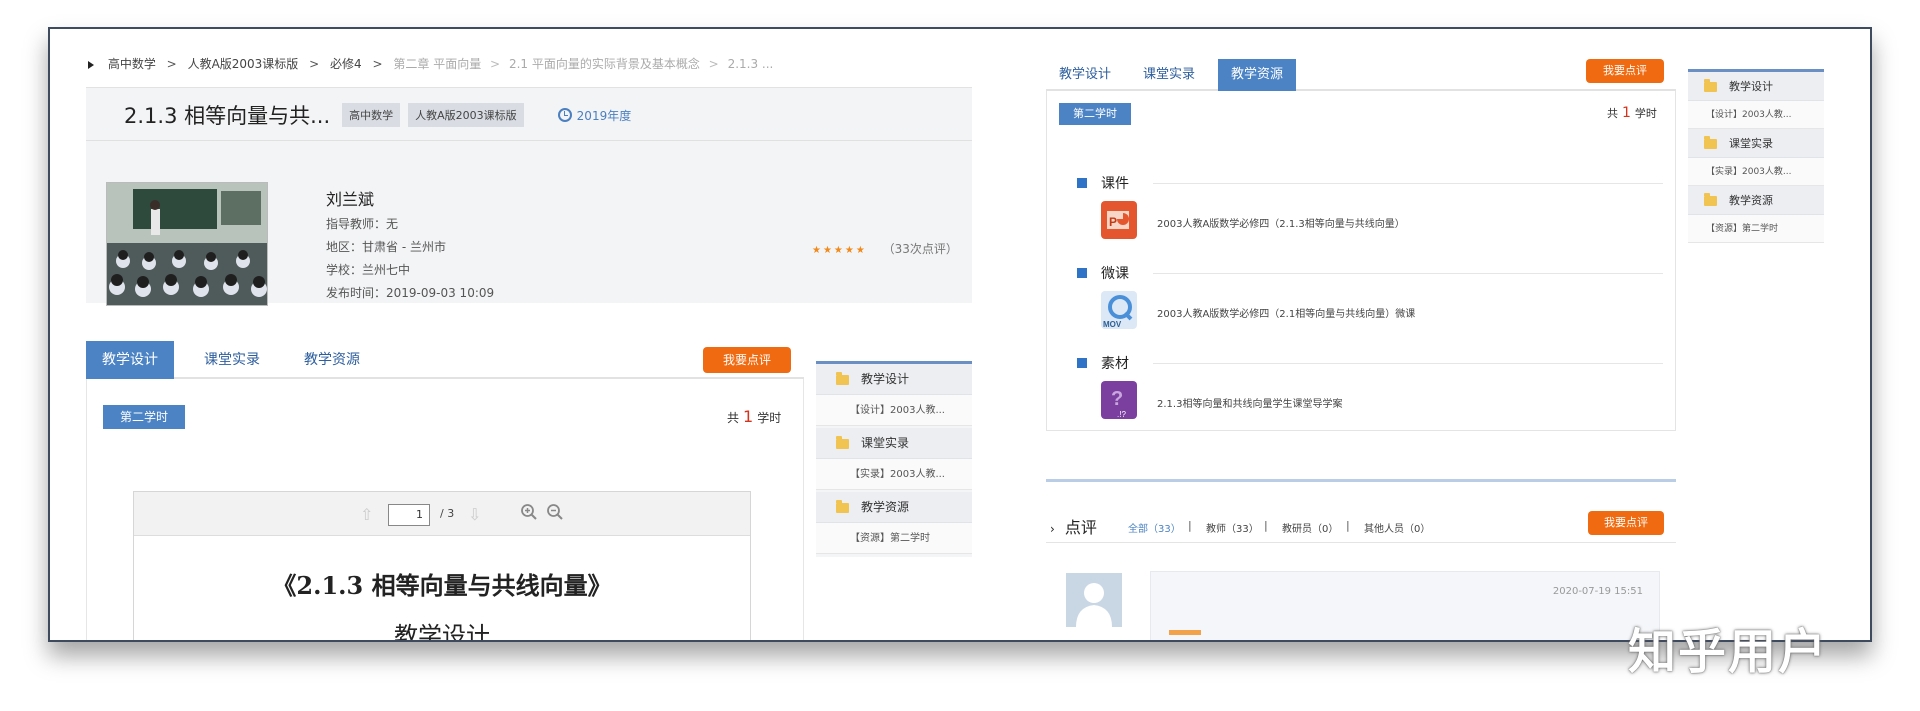  Describe the element at coordinates (346, 64) in the screenshot. I see `breadcrumb-item-book: 必修4` at that location.